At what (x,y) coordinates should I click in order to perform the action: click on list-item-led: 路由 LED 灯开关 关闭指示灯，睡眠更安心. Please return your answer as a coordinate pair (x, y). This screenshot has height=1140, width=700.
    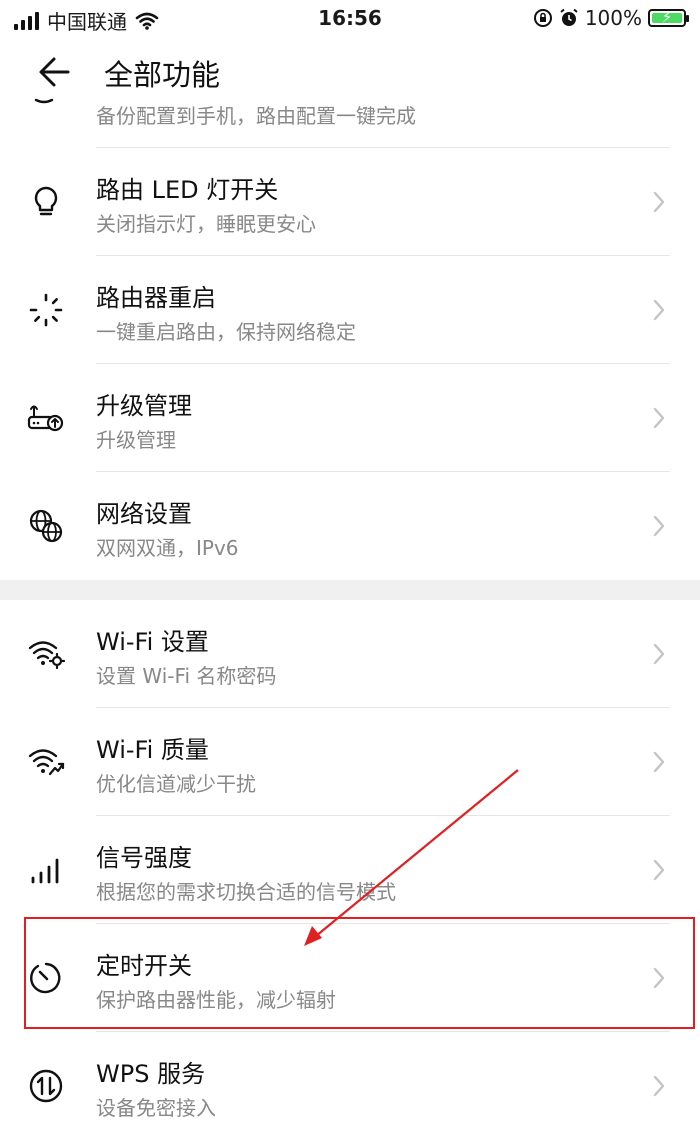
    Looking at the image, I should click on (350, 202).